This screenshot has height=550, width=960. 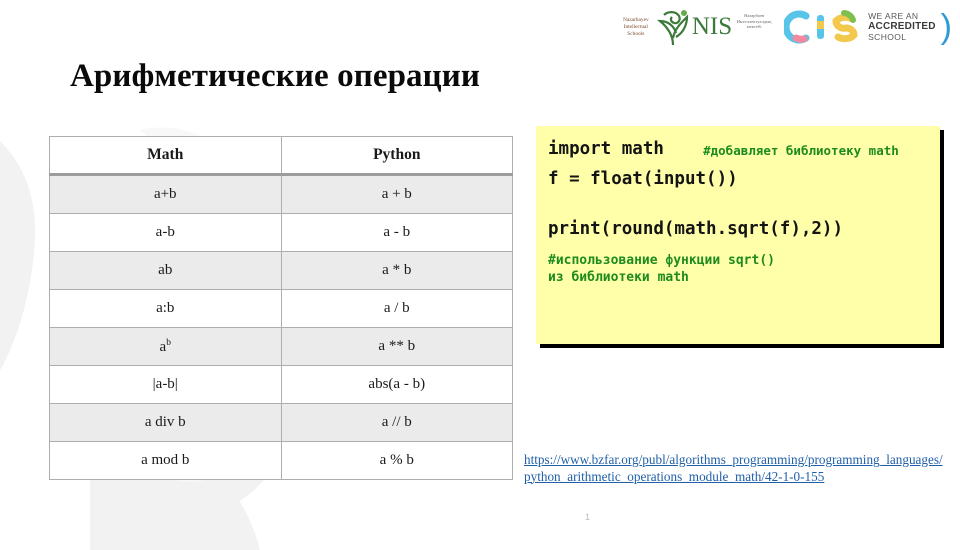 What do you see at coordinates (165, 156) in the screenshot?
I see `column-header-math: Math` at bounding box center [165, 156].